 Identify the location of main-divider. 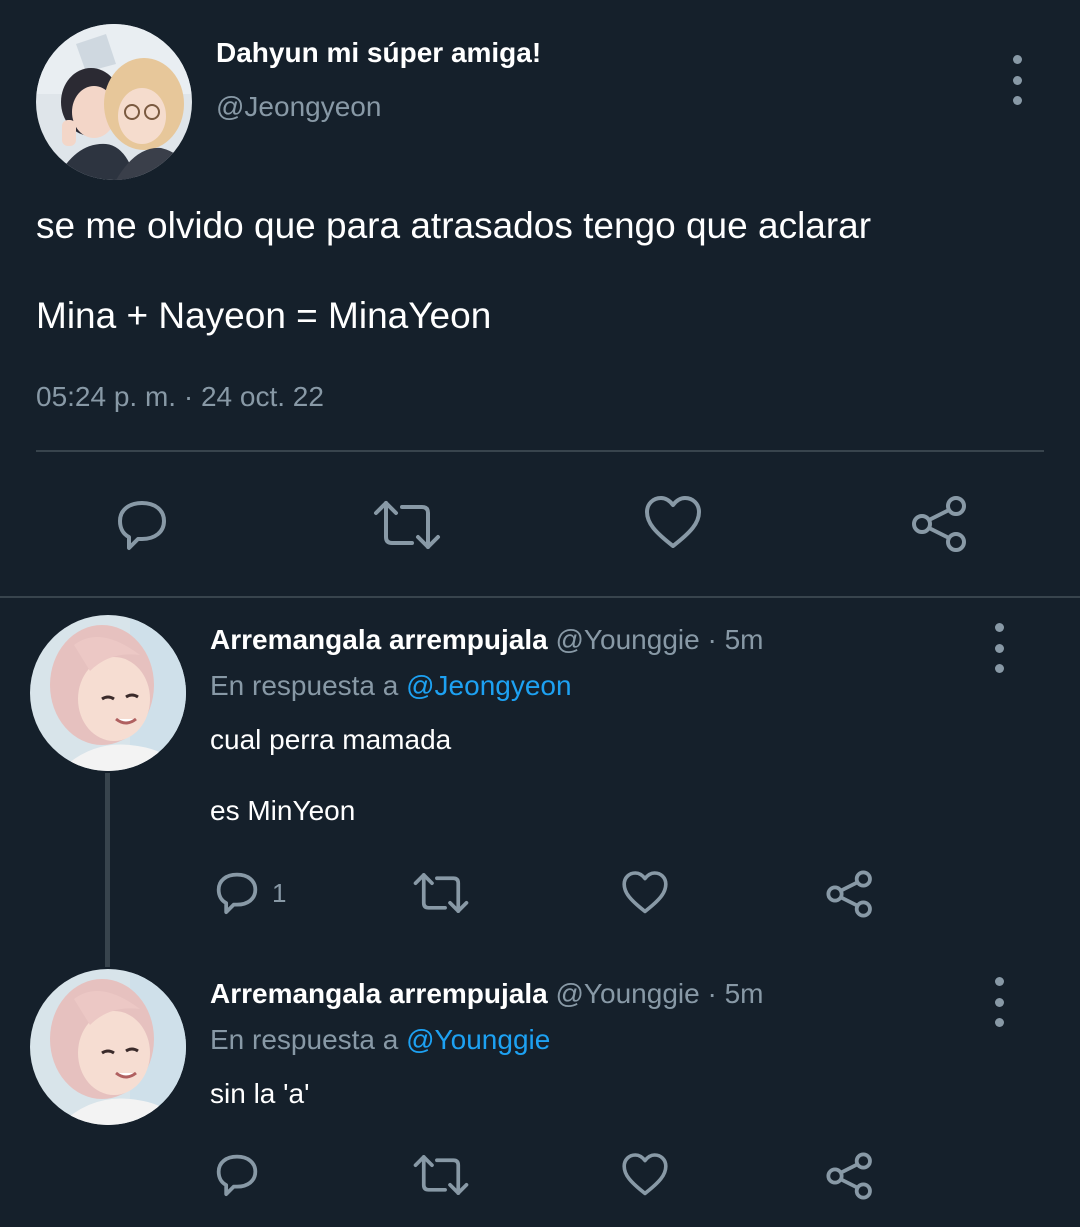
(540, 451).